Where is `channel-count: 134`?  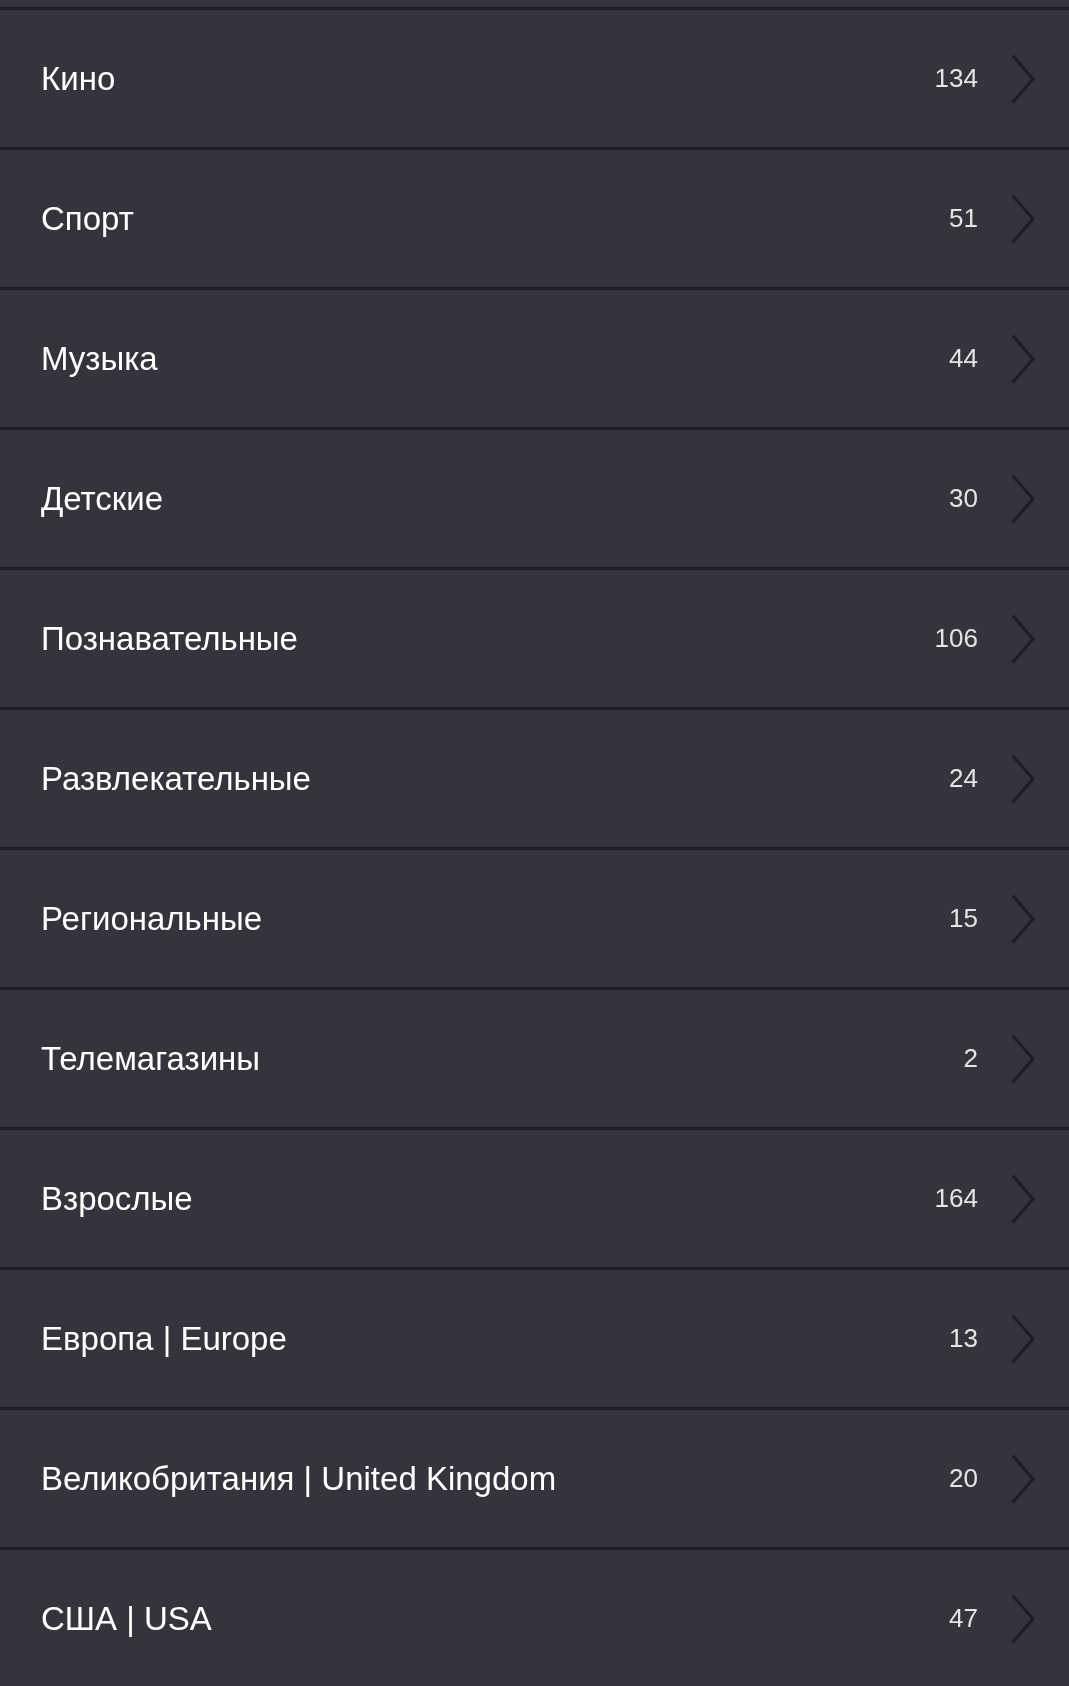 channel-count: 134 is located at coordinates (956, 78).